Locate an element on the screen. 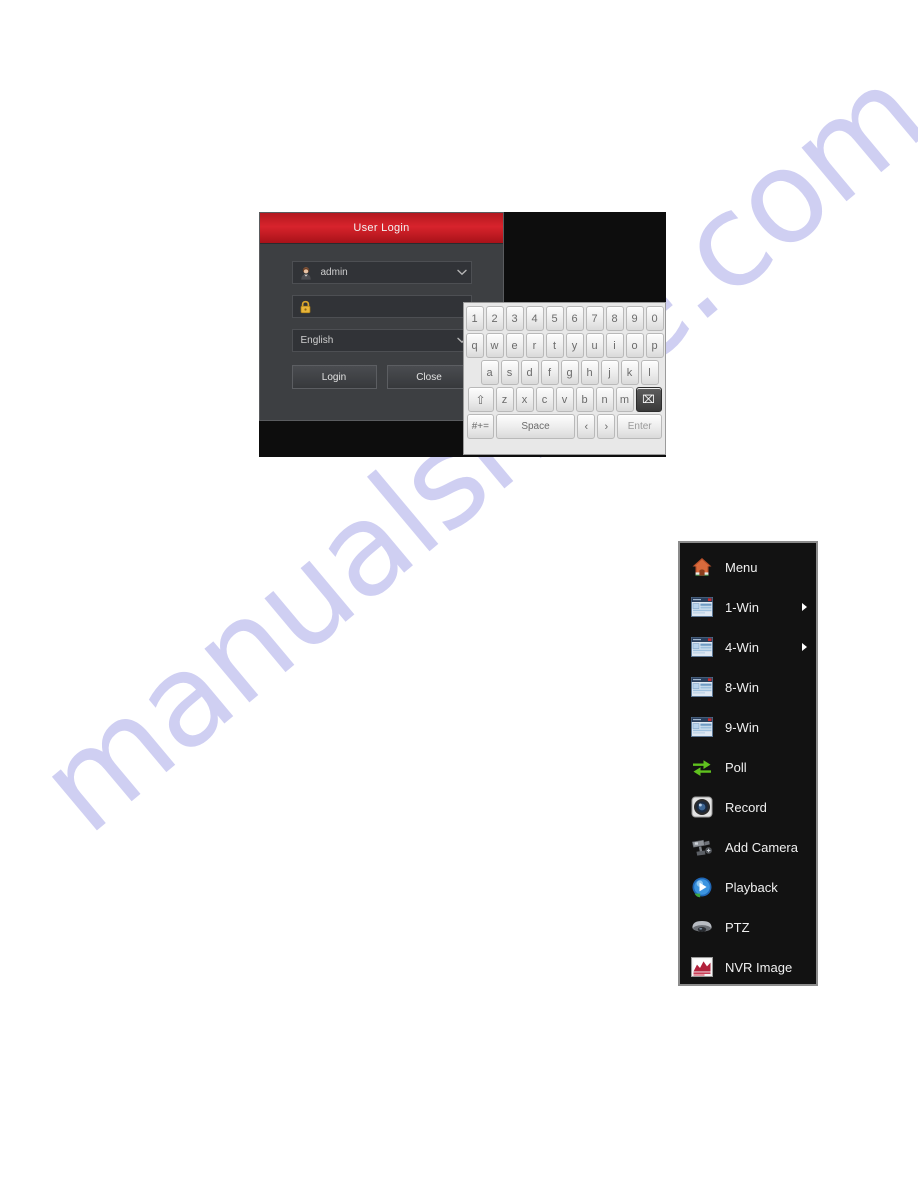  key-9: 9 is located at coordinates (634, 318).